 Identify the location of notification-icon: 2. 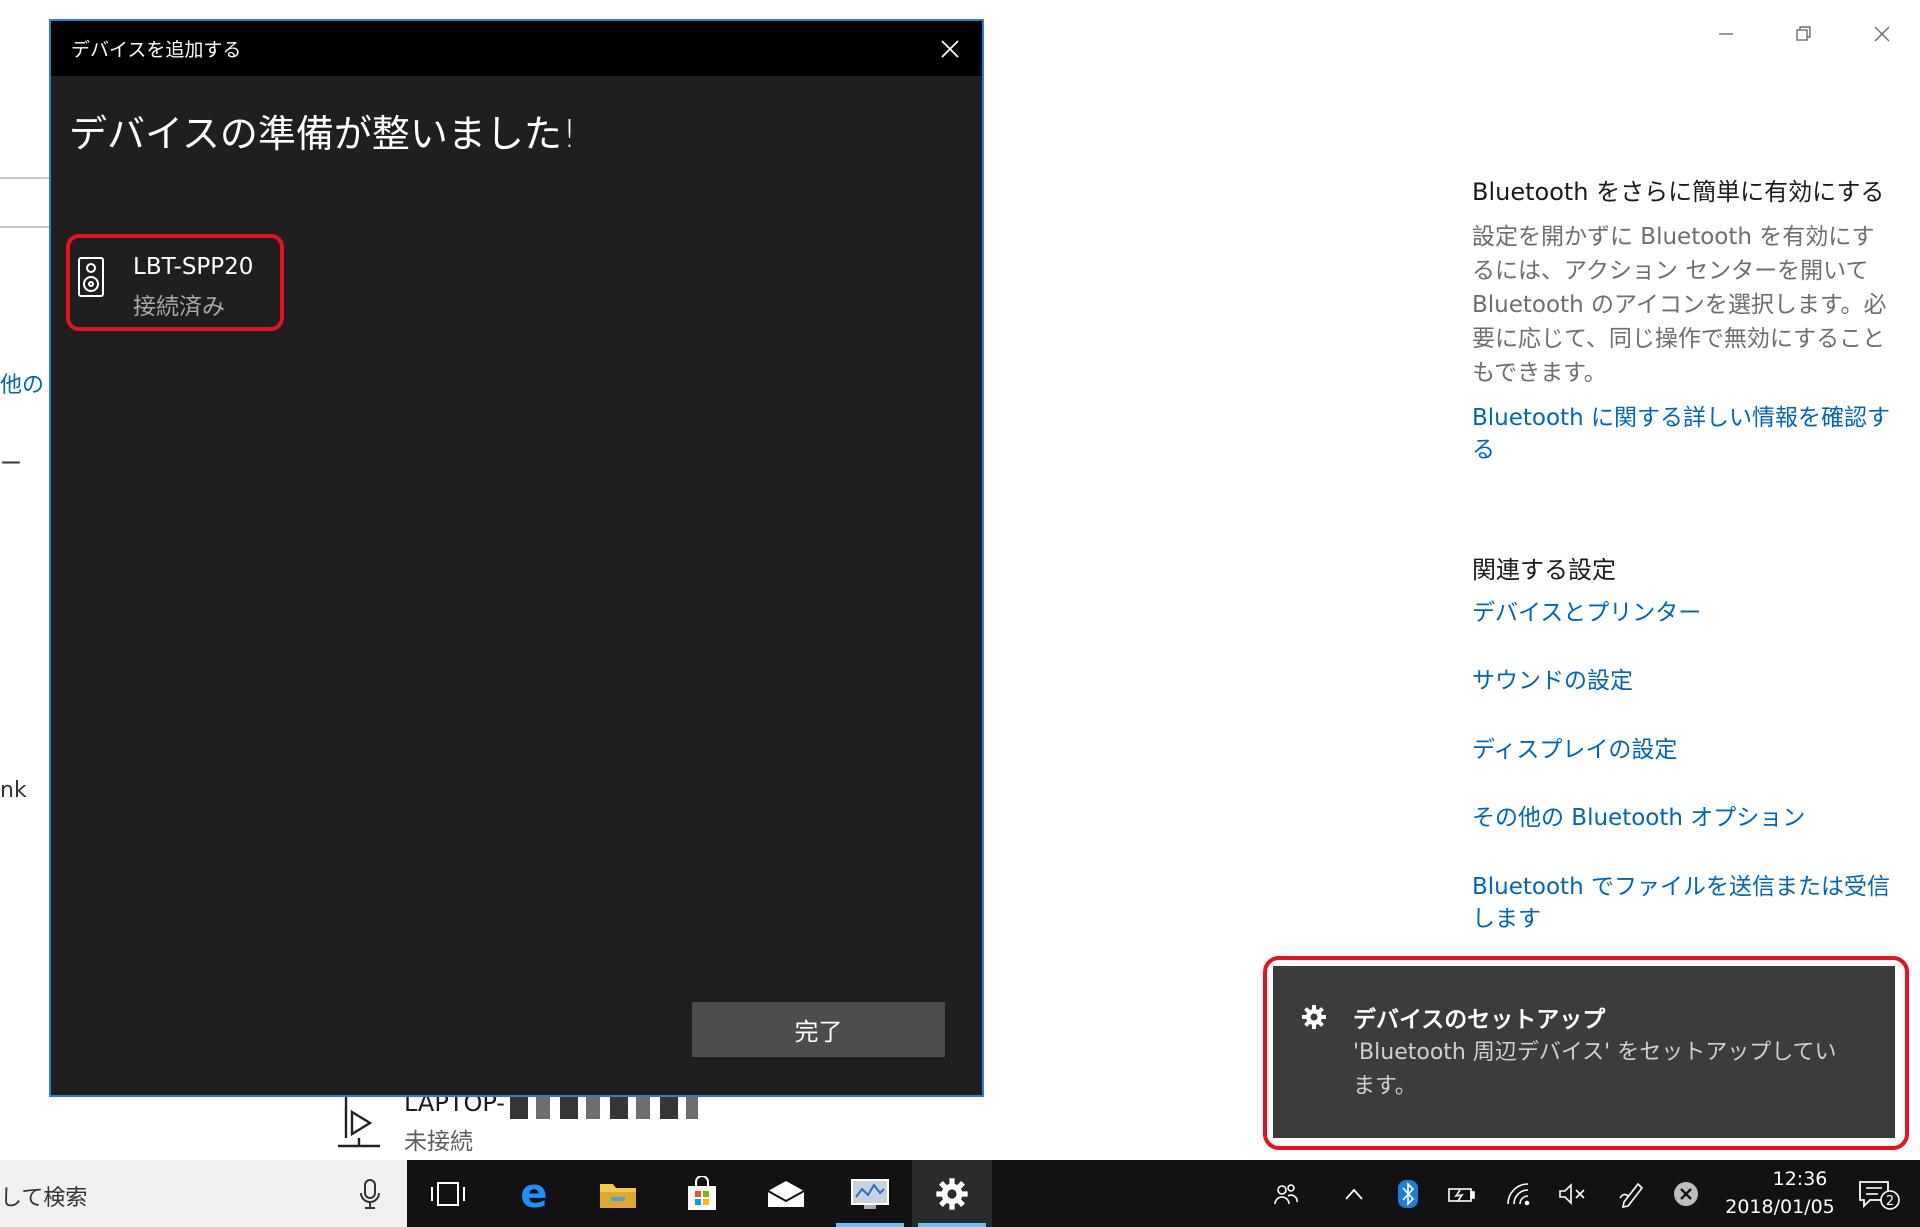
(1879, 1195).